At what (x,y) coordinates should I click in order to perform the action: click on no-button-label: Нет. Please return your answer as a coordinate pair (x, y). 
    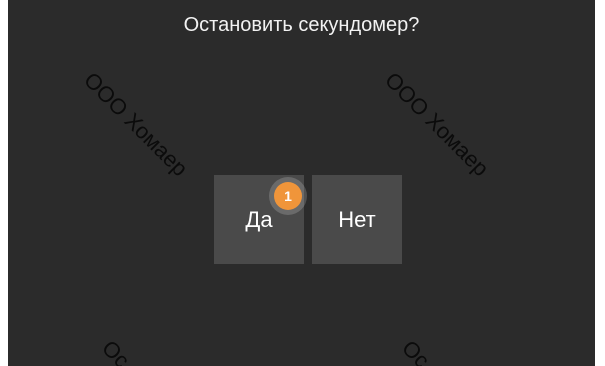
    Looking at the image, I should click on (357, 219).